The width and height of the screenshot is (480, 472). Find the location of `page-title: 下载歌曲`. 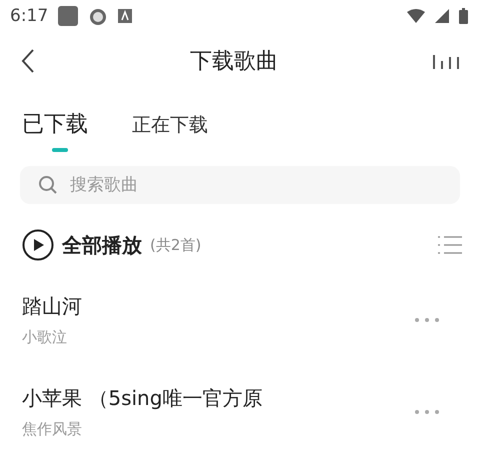

page-title: 下载歌曲 is located at coordinates (234, 62).